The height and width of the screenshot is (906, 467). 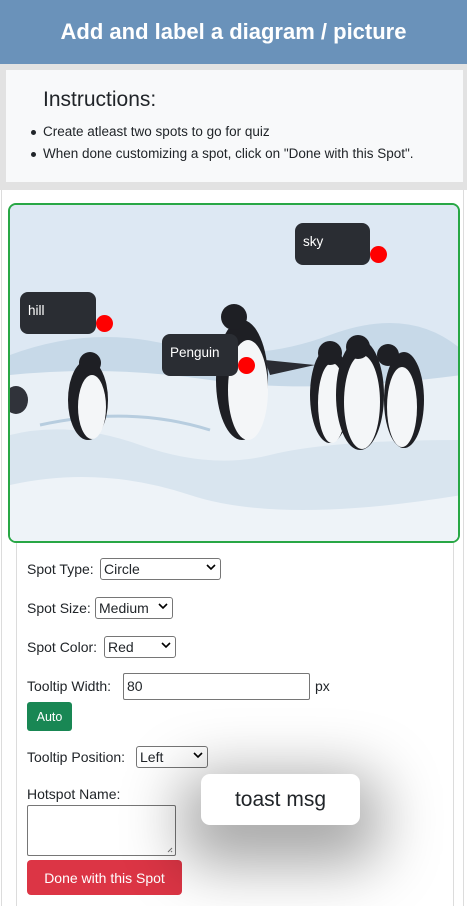 I want to click on resize-grip-icon, so click(x=170, y=850).